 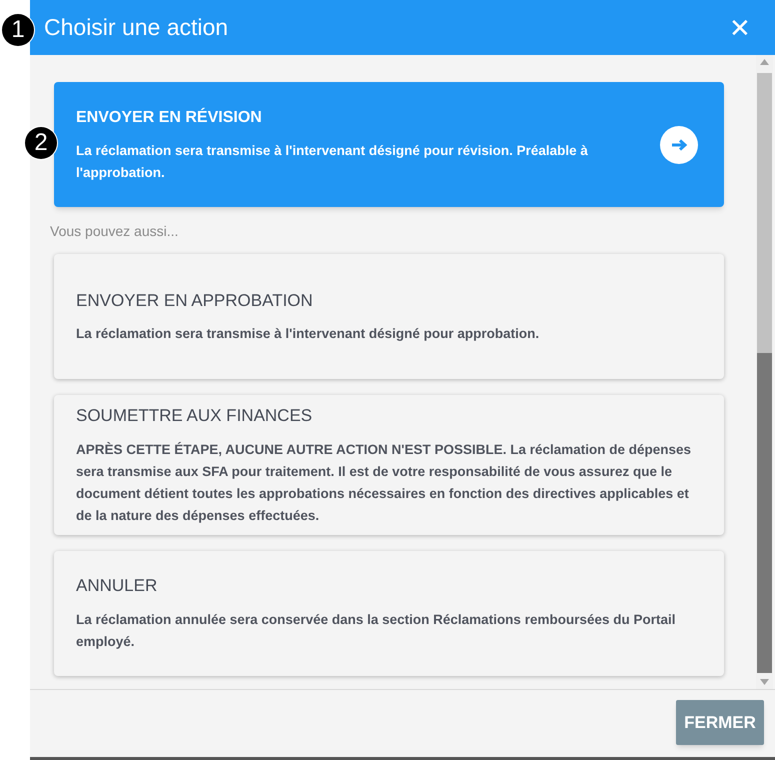 I want to click on action-description: La réclamation sera transmise à l'intervenant désigné pour révision. Préalable à l'approbation., so click(x=332, y=162).